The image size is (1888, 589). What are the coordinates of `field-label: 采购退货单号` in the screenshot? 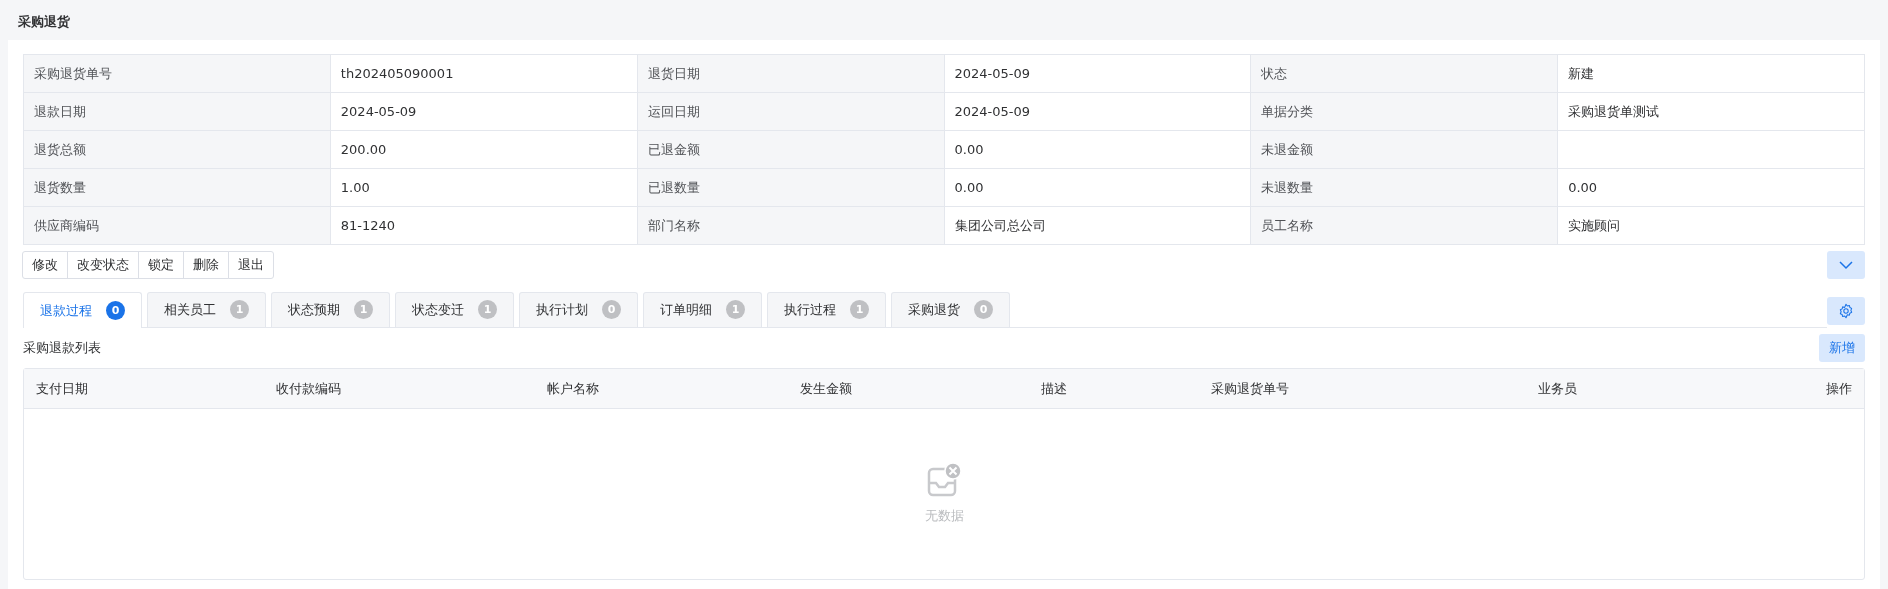 It's located at (177, 73).